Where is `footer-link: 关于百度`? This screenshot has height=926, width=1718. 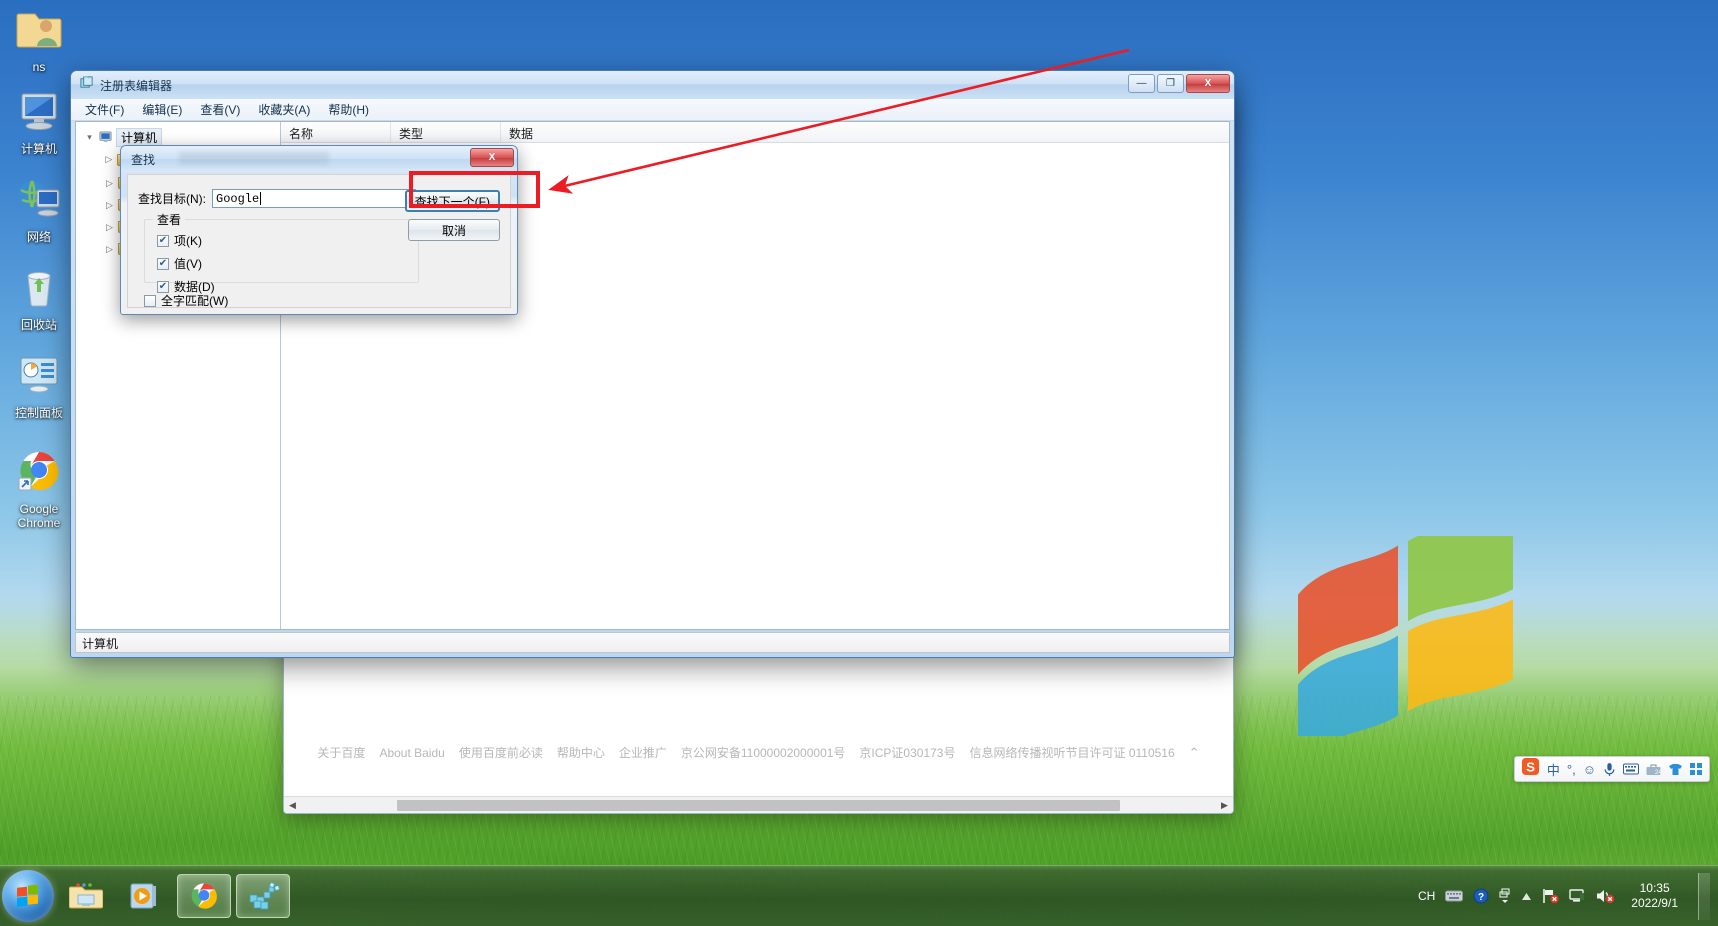
footer-link: 关于百度 is located at coordinates (341, 752).